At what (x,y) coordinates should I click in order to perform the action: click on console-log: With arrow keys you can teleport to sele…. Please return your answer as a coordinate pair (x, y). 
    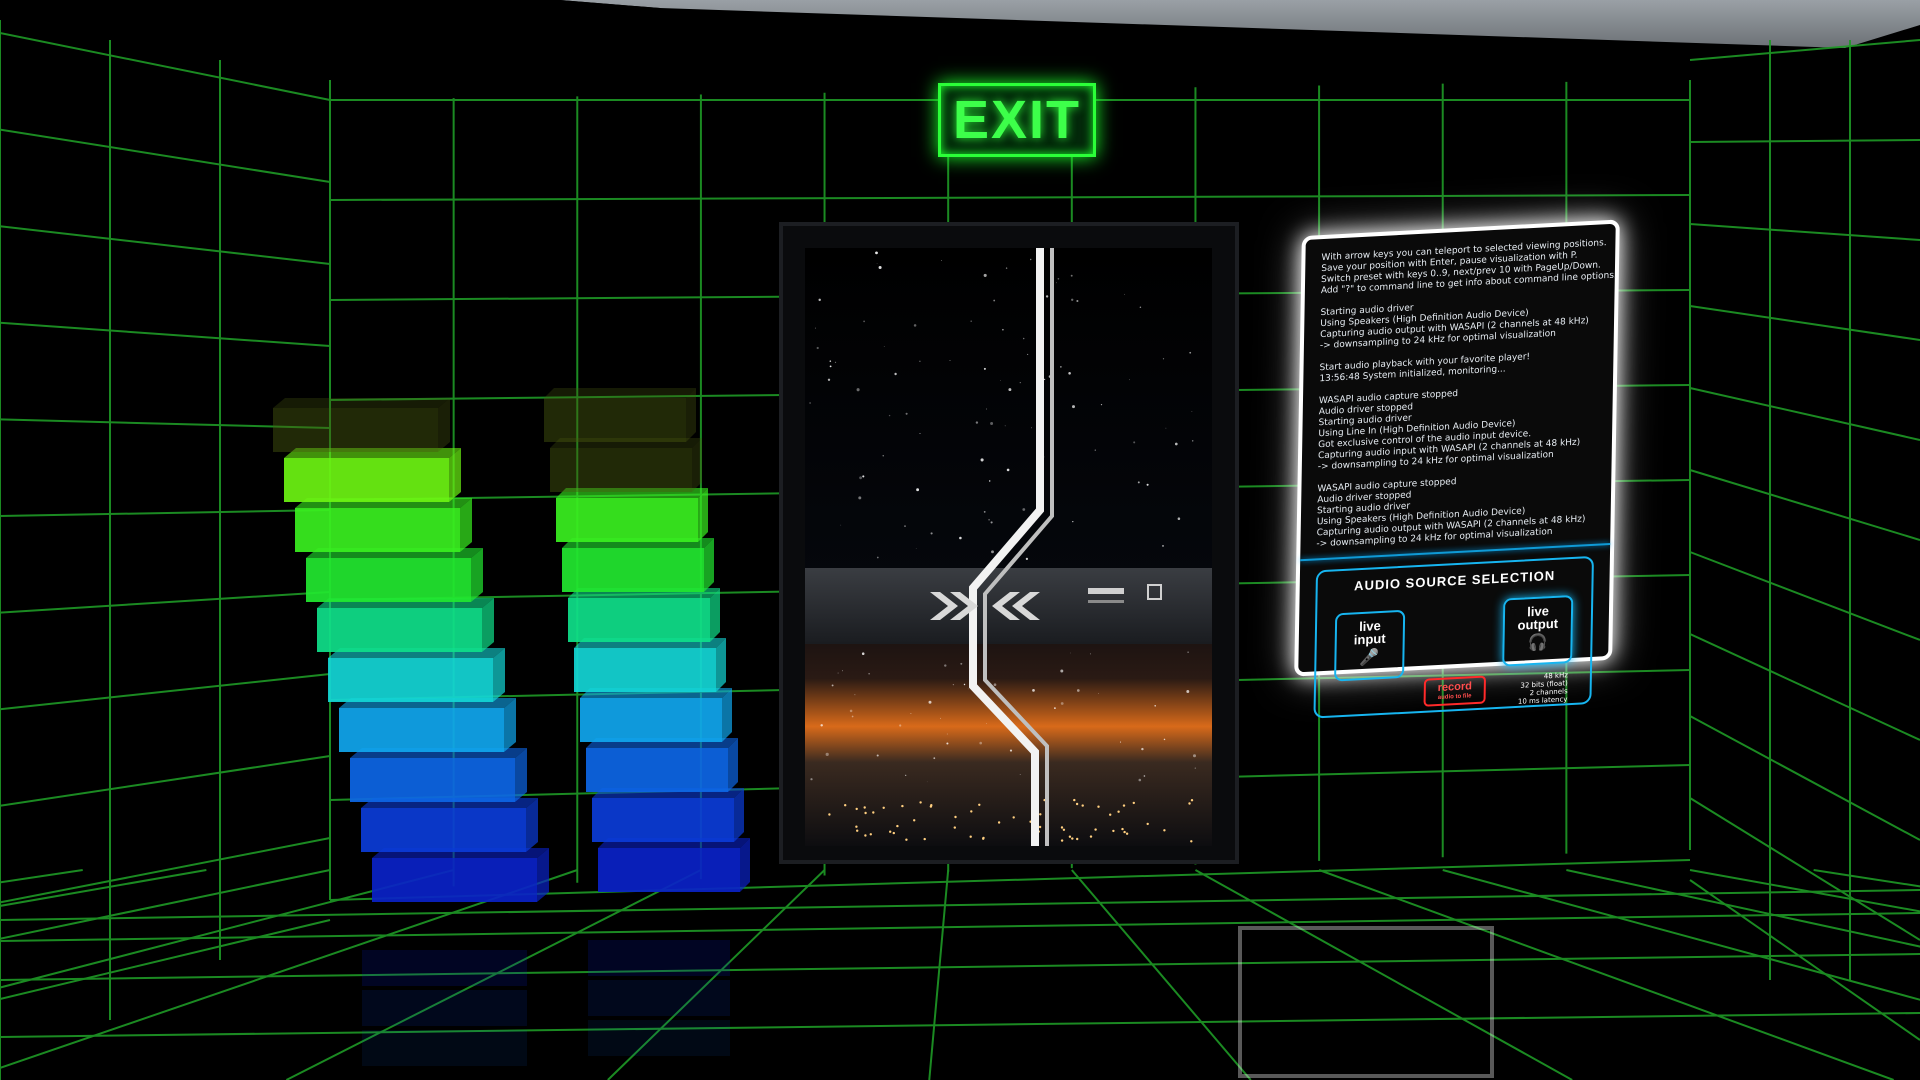
    Looking at the image, I should click on (1466, 394).